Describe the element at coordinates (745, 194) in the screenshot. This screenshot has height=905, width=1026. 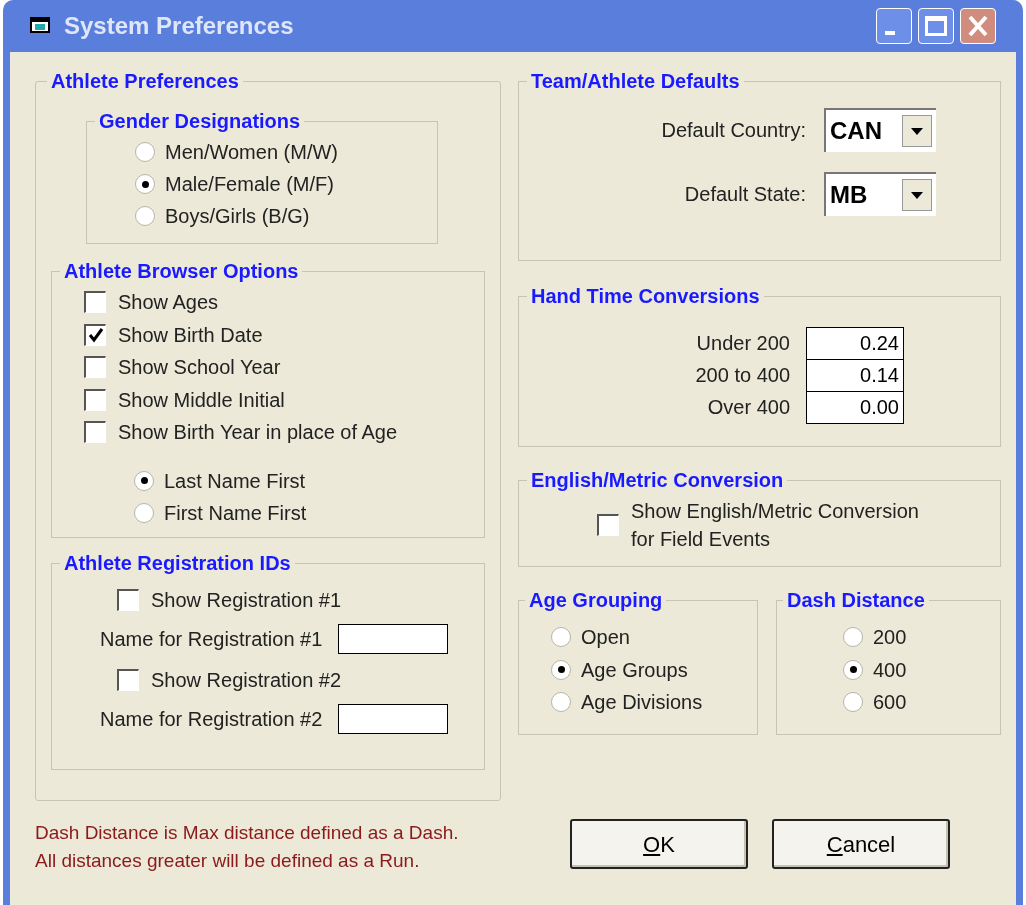
I see `field-label: Default State:` at that location.